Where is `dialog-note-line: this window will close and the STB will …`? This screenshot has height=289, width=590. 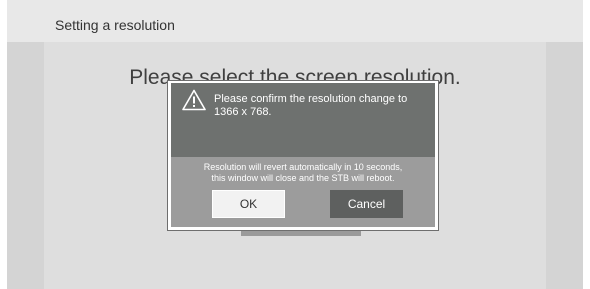 dialog-note-line: this window will close and the STB will … is located at coordinates (303, 178).